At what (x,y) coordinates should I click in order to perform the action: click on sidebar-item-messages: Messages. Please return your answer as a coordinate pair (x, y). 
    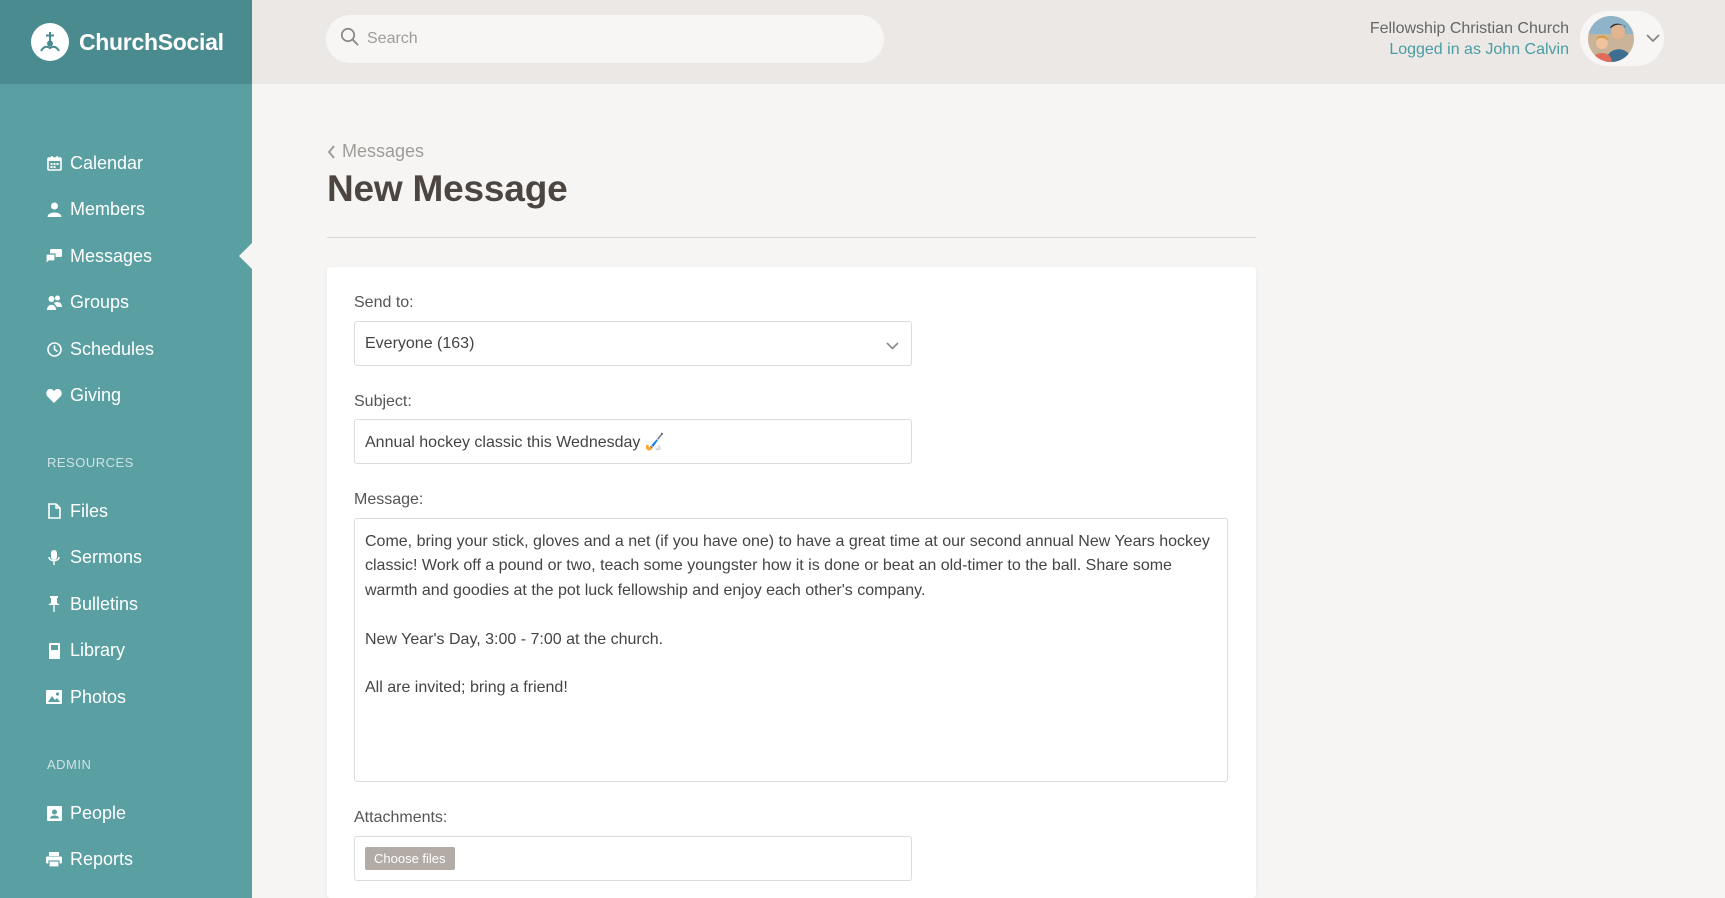
    Looking at the image, I should click on (126, 256).